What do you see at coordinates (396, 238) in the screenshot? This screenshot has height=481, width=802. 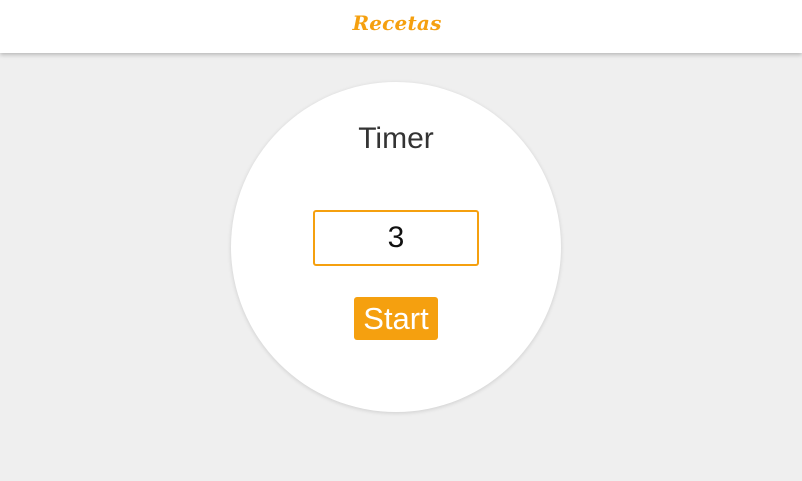 I see `timer-minutes-input` at bounding box center [396, 238].